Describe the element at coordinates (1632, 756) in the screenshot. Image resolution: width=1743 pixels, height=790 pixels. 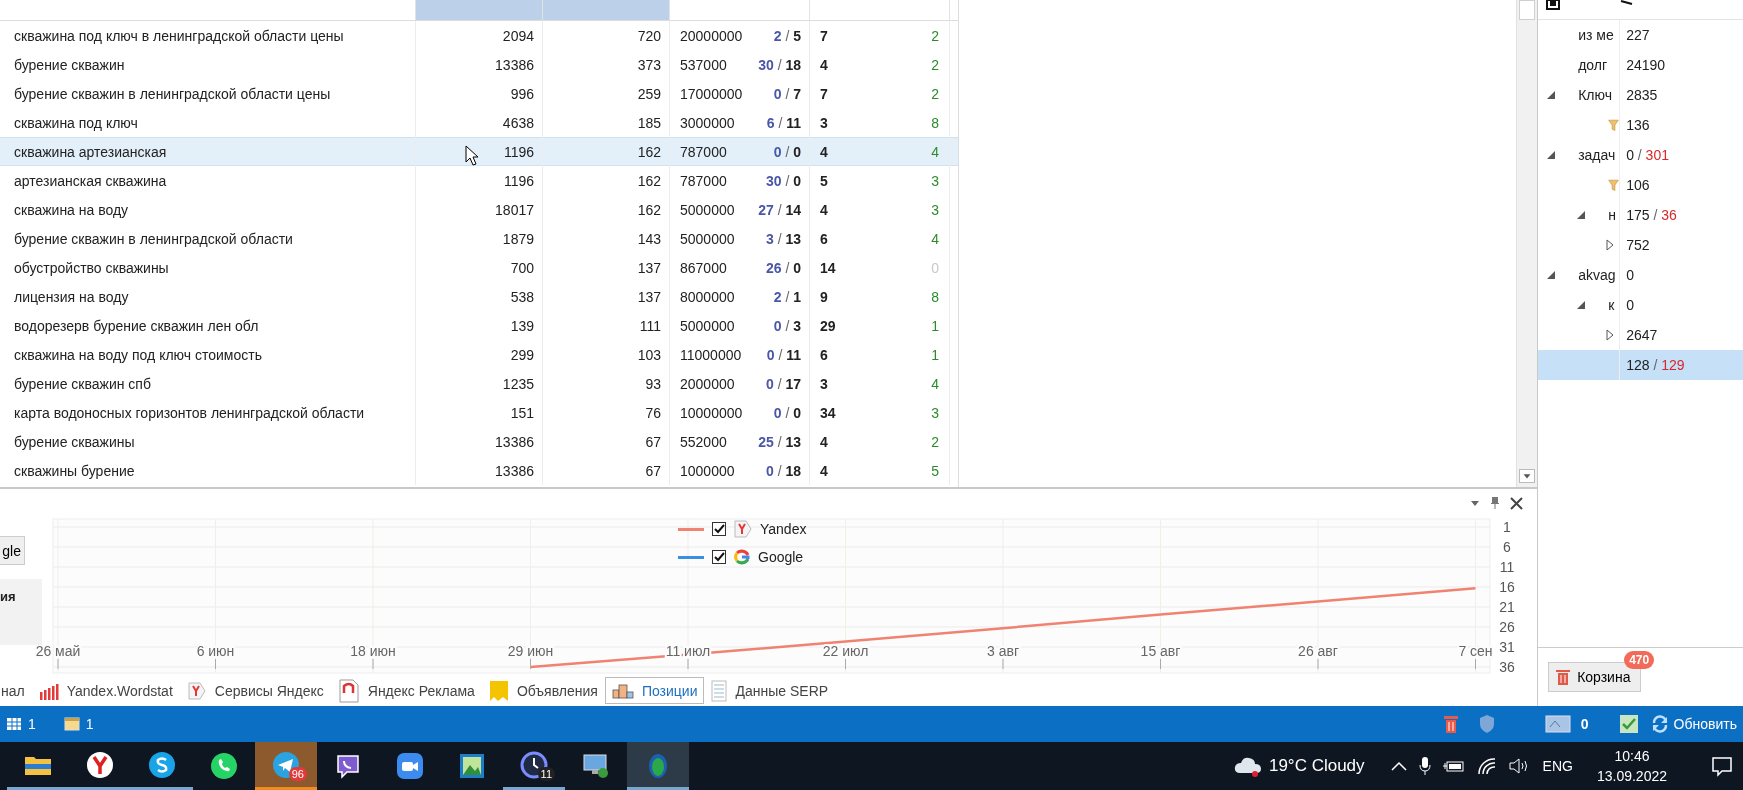
I see `clock-time: 10:46` at that location.